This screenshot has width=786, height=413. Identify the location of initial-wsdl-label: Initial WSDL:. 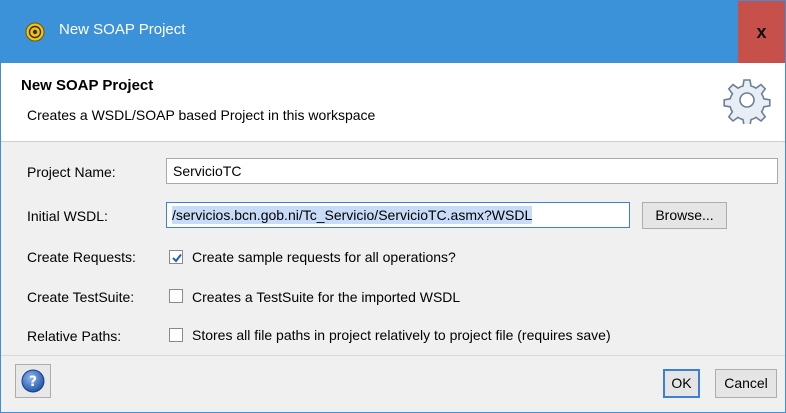
(67, 216).